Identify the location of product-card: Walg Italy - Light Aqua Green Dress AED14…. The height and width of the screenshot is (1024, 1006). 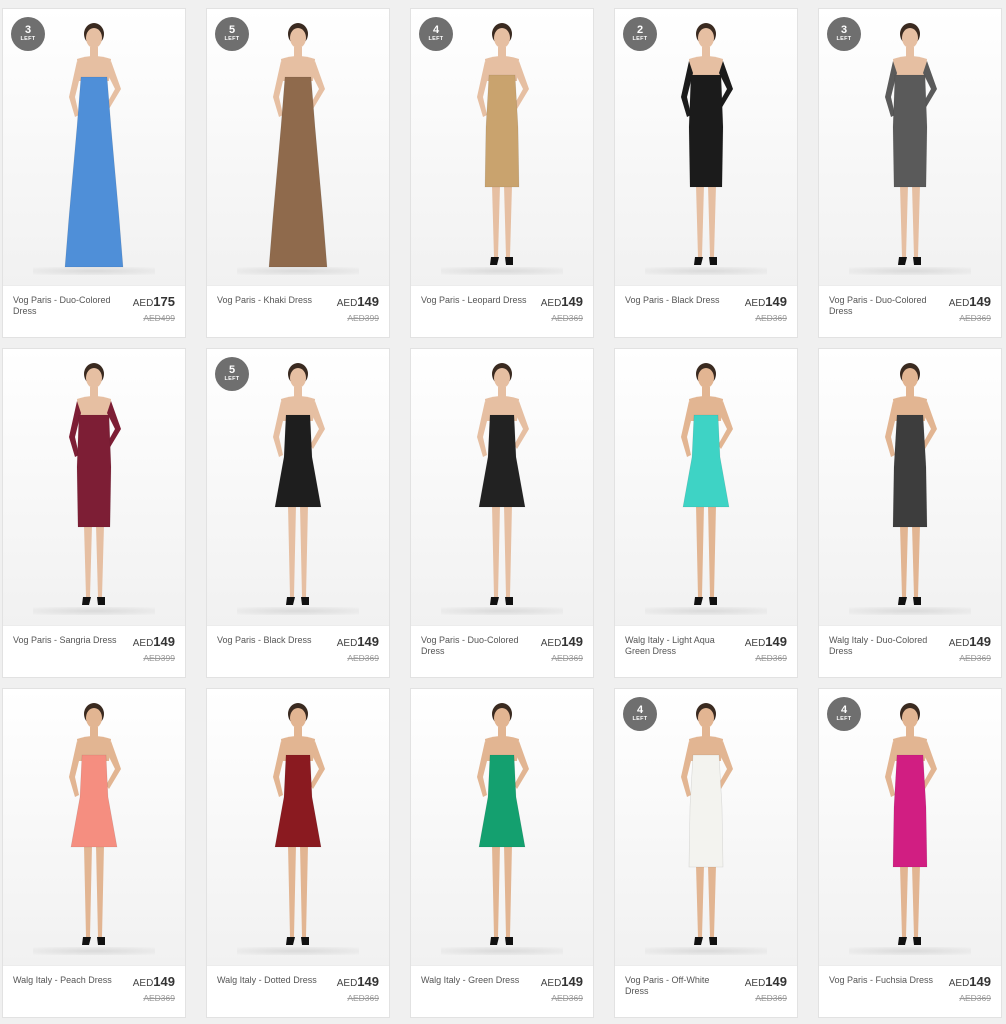
(706, 513).